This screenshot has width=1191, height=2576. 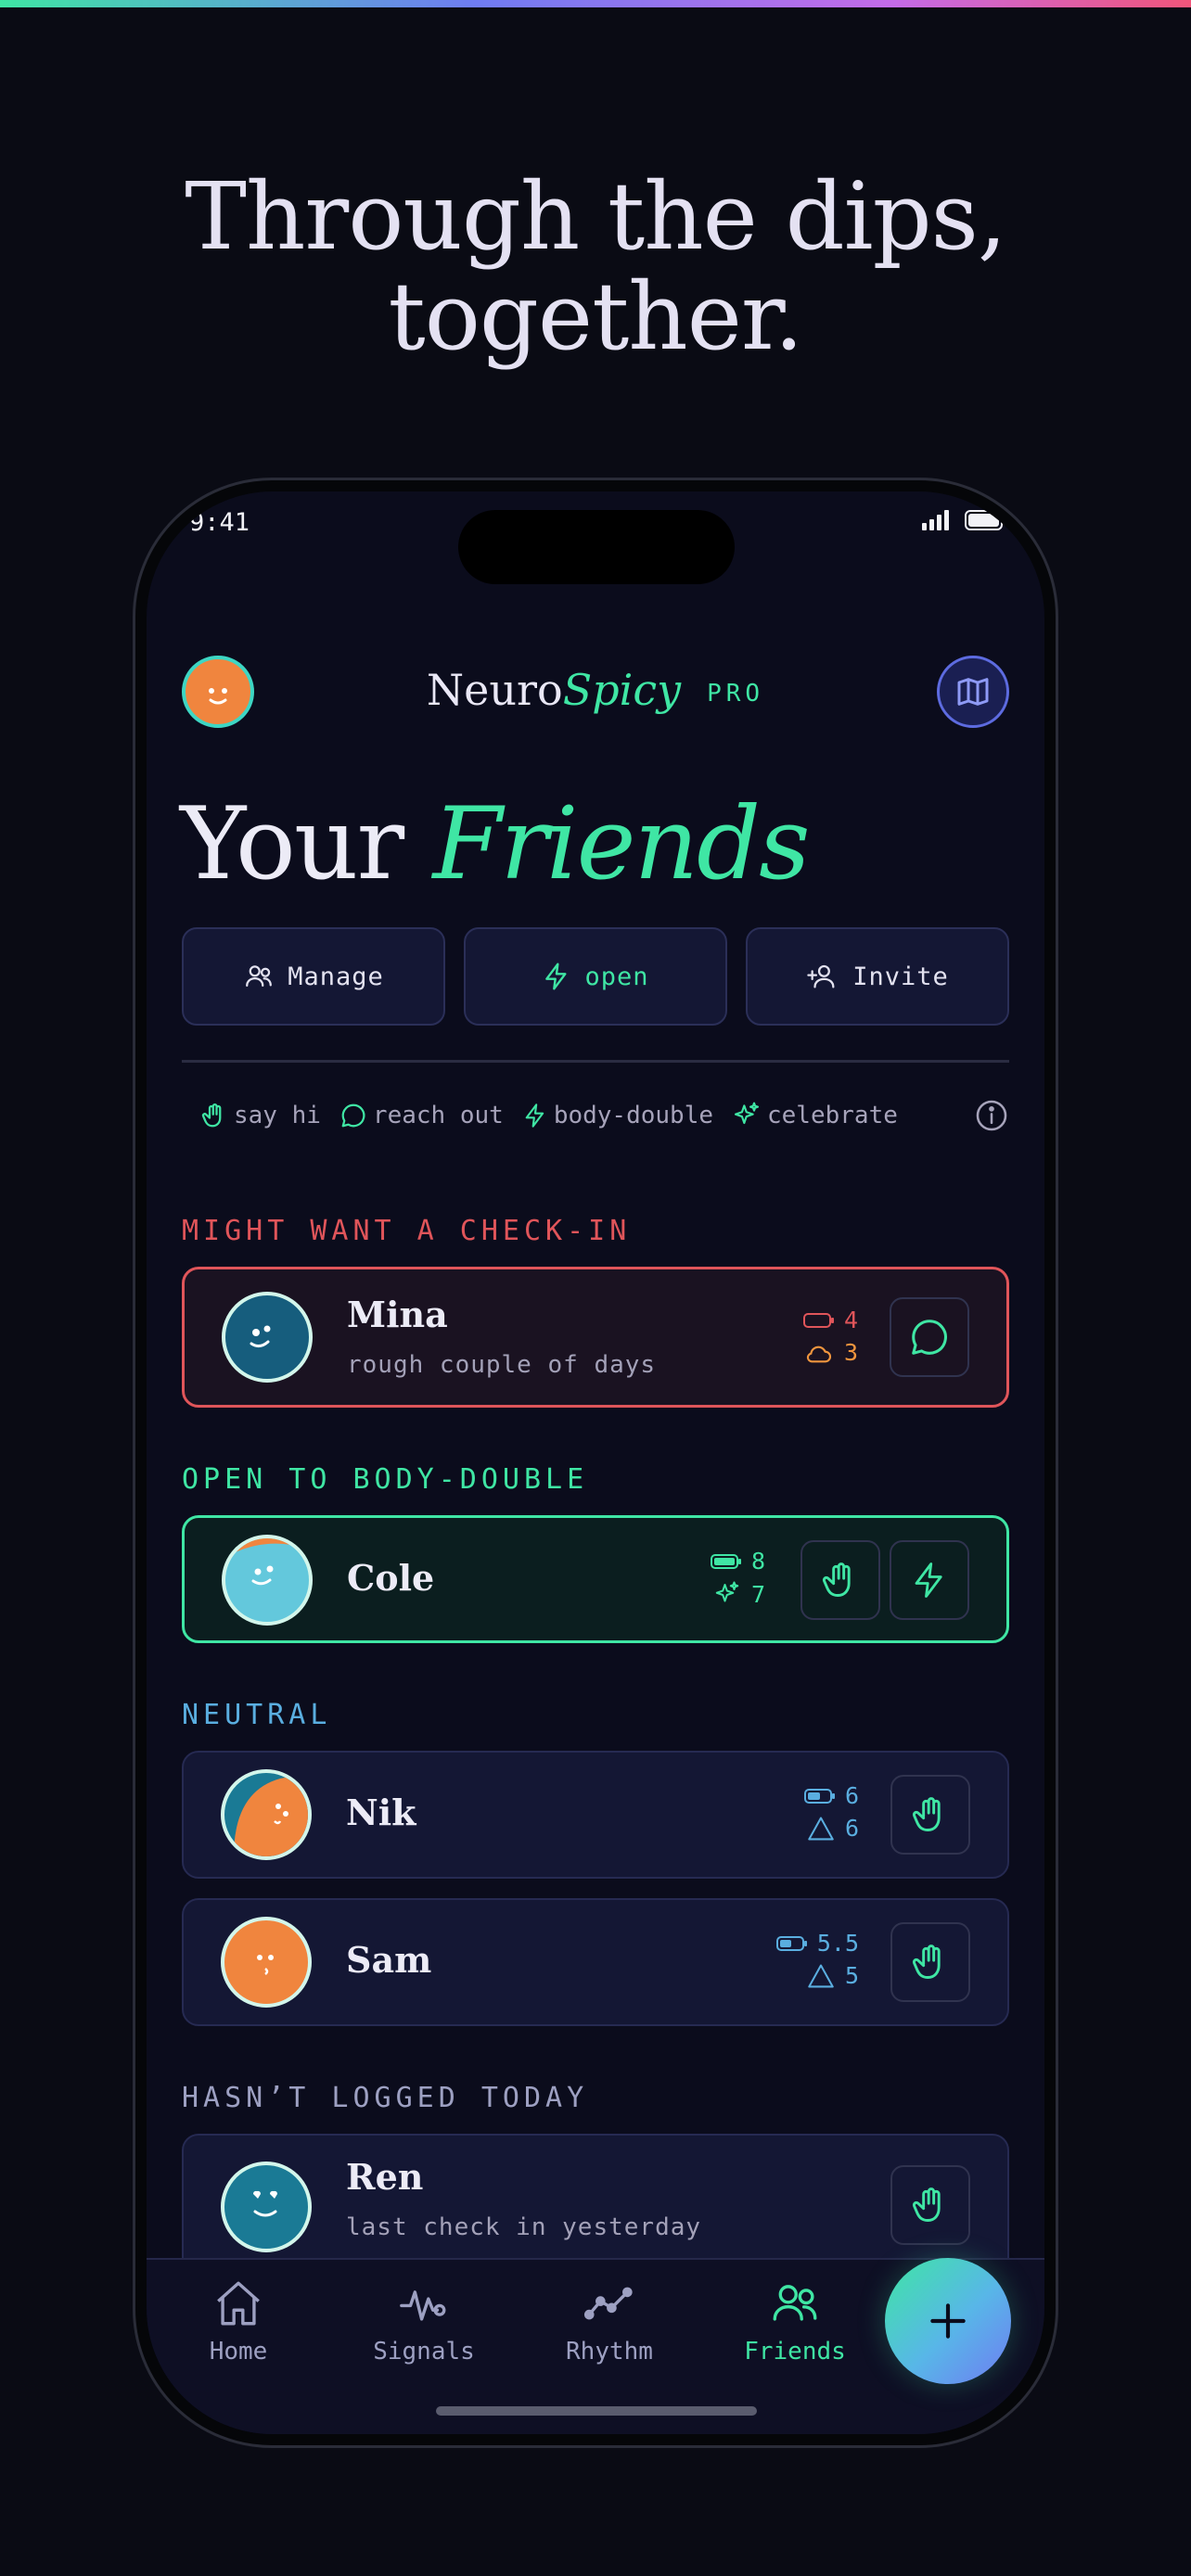 What do you see at coordinates (992, 1116) in the screenshot?
I see `info-icon` at bounding box center [992, 1116].